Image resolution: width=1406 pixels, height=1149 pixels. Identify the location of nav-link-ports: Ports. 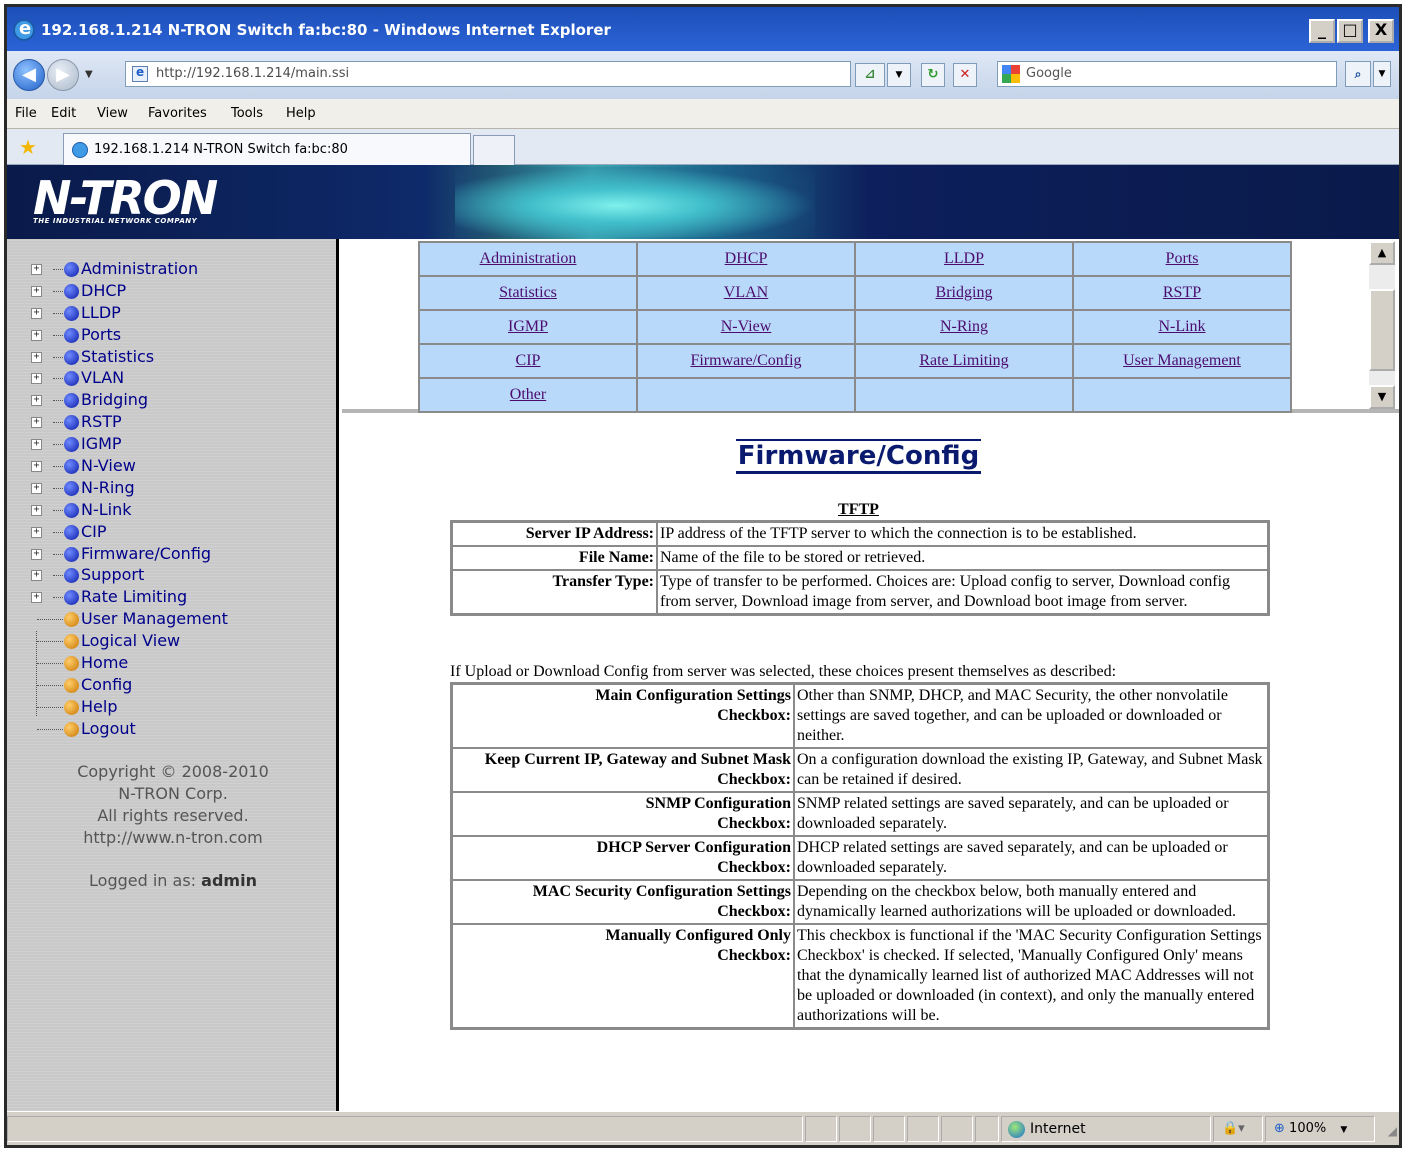
(1182, 258).